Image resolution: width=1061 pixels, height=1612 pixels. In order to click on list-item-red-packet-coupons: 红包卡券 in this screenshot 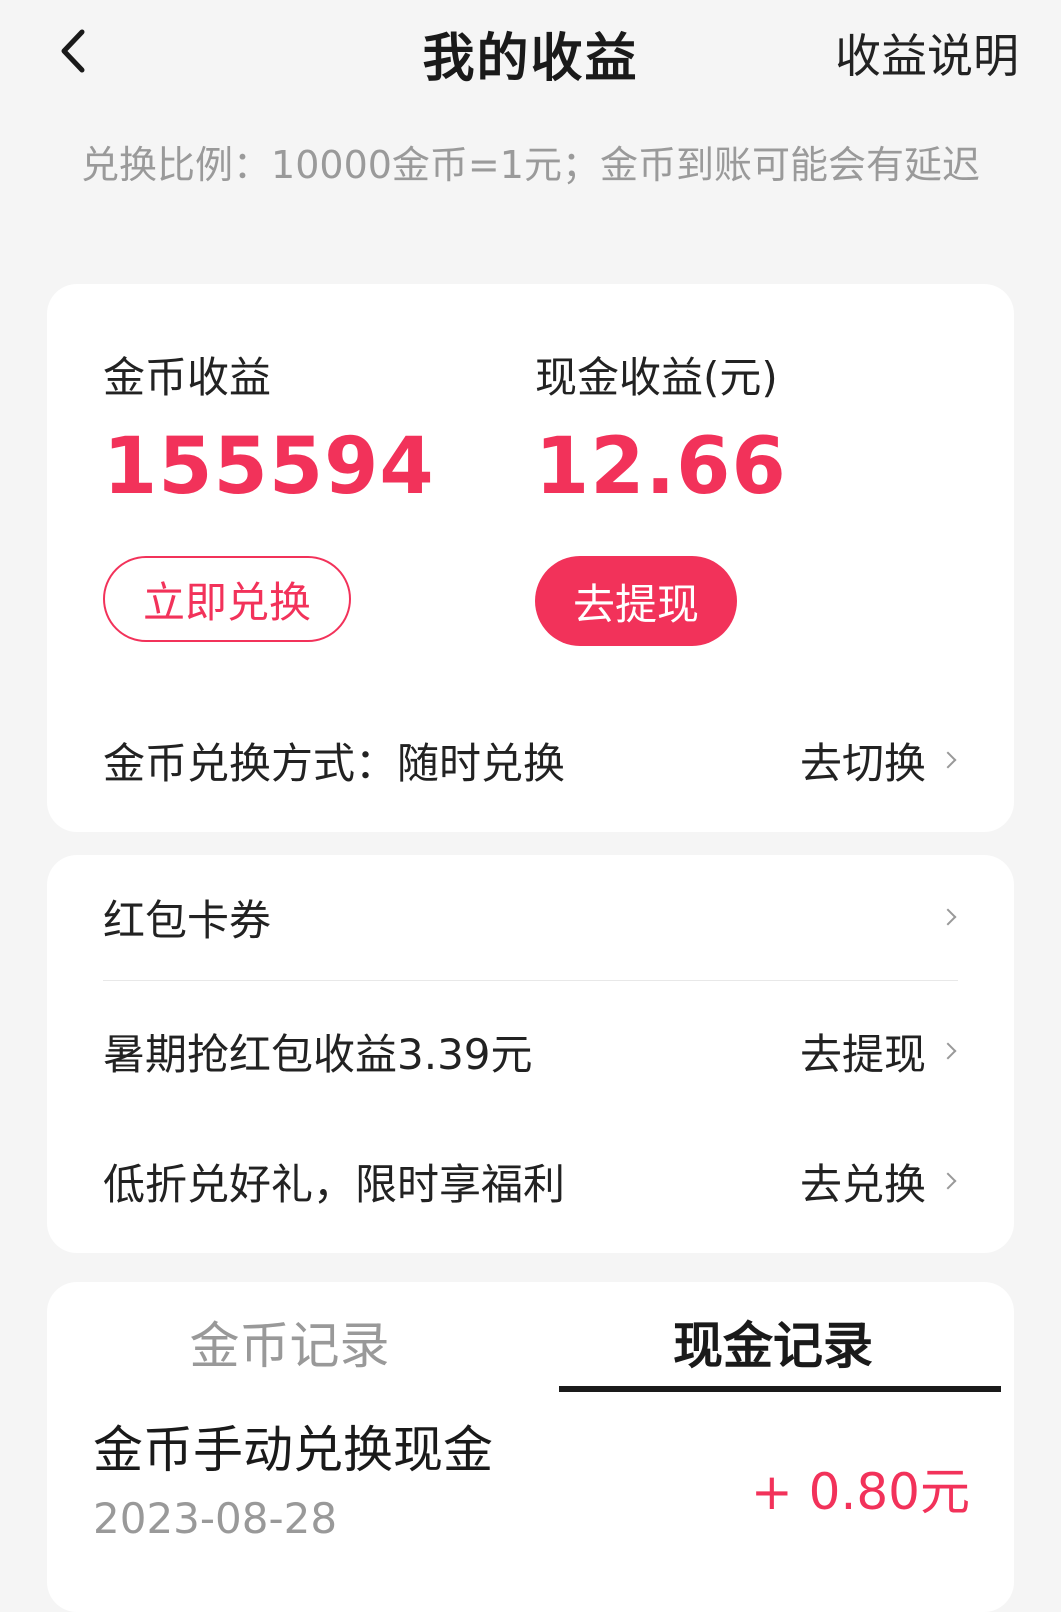, I will do `click(530, 917)`.